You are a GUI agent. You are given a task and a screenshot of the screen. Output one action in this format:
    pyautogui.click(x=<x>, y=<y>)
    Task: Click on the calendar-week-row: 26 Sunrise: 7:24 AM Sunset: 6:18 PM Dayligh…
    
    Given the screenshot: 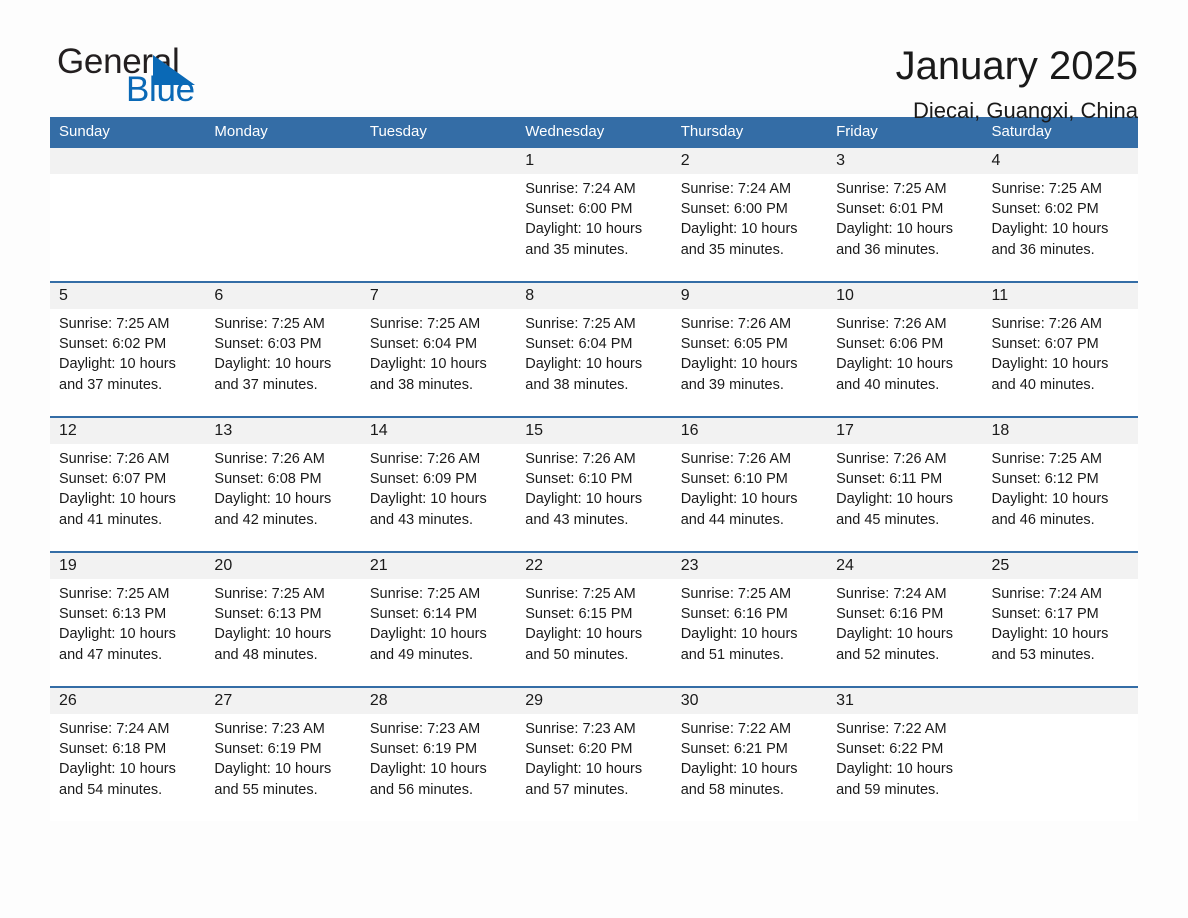 What is the action you would take?
    pyautogui.click(x=594, y=753)
    